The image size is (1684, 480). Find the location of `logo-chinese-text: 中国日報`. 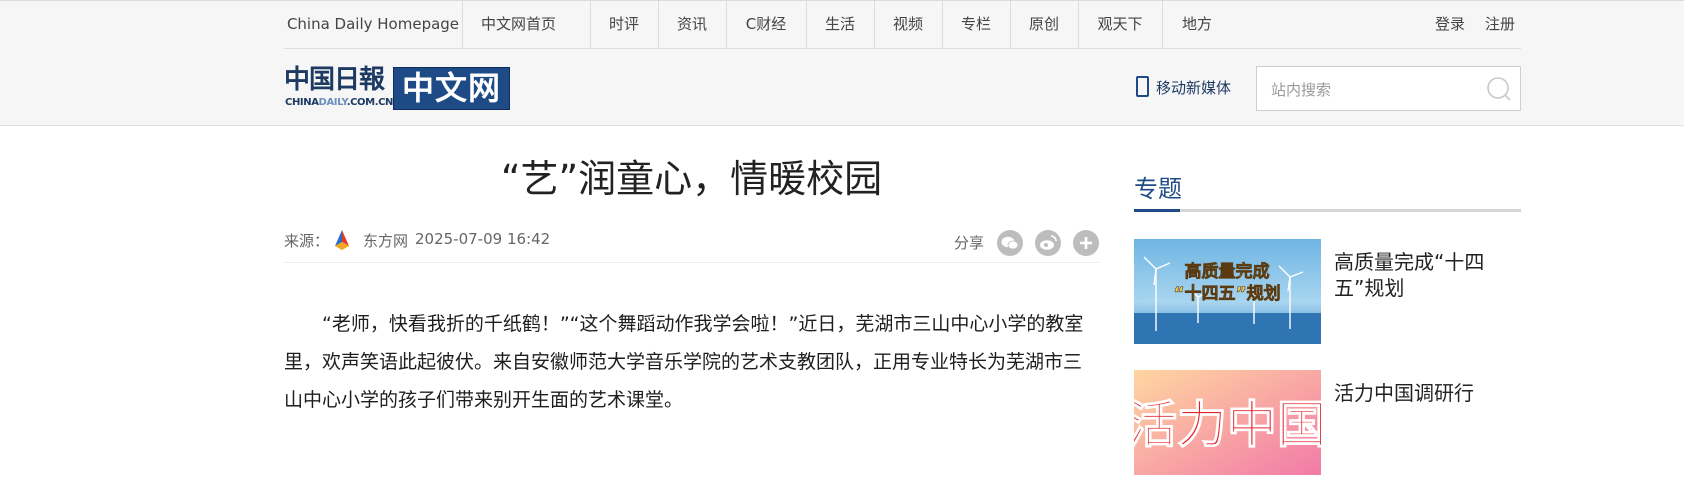

logo-chinese-text: 中国日報 is located at coordinates (334, 80).